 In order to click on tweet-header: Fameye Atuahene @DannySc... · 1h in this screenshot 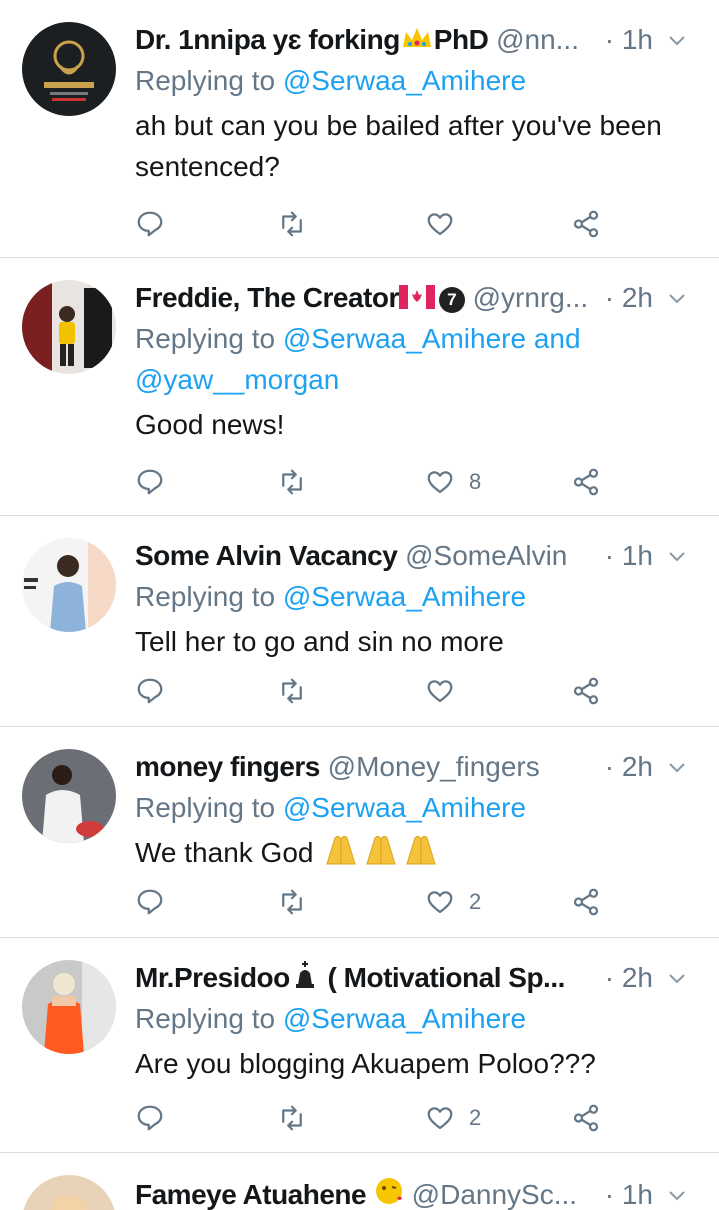, I will do `click(422, 1192)`.